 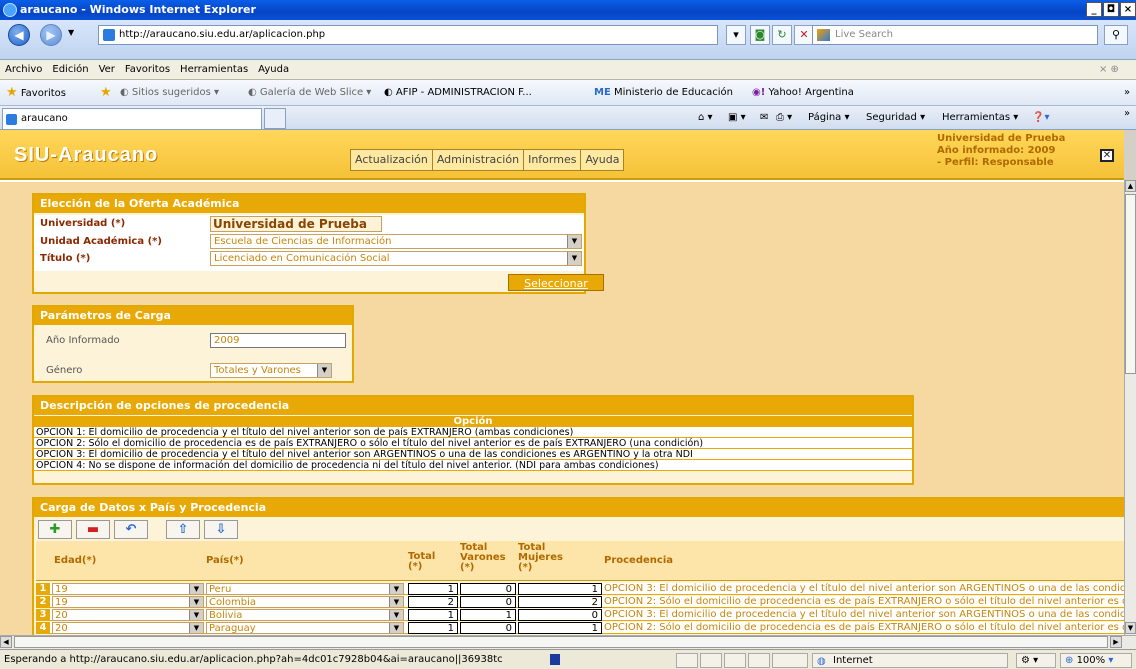 I want to click on scroll-up-icon: ▲, so click(x=1130, y=186).